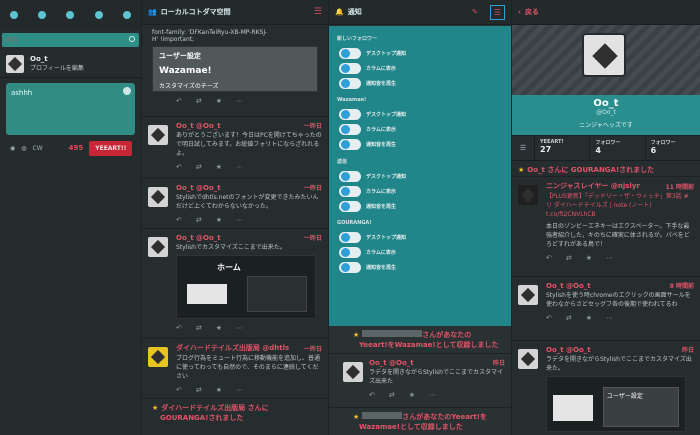 The height and width of the screenshot is (435, 700). Describe the element at coordinates (232, 348) in the screenshot. I see `post-author: ダイハードテイルズ出版局 @dhtls` at that location.